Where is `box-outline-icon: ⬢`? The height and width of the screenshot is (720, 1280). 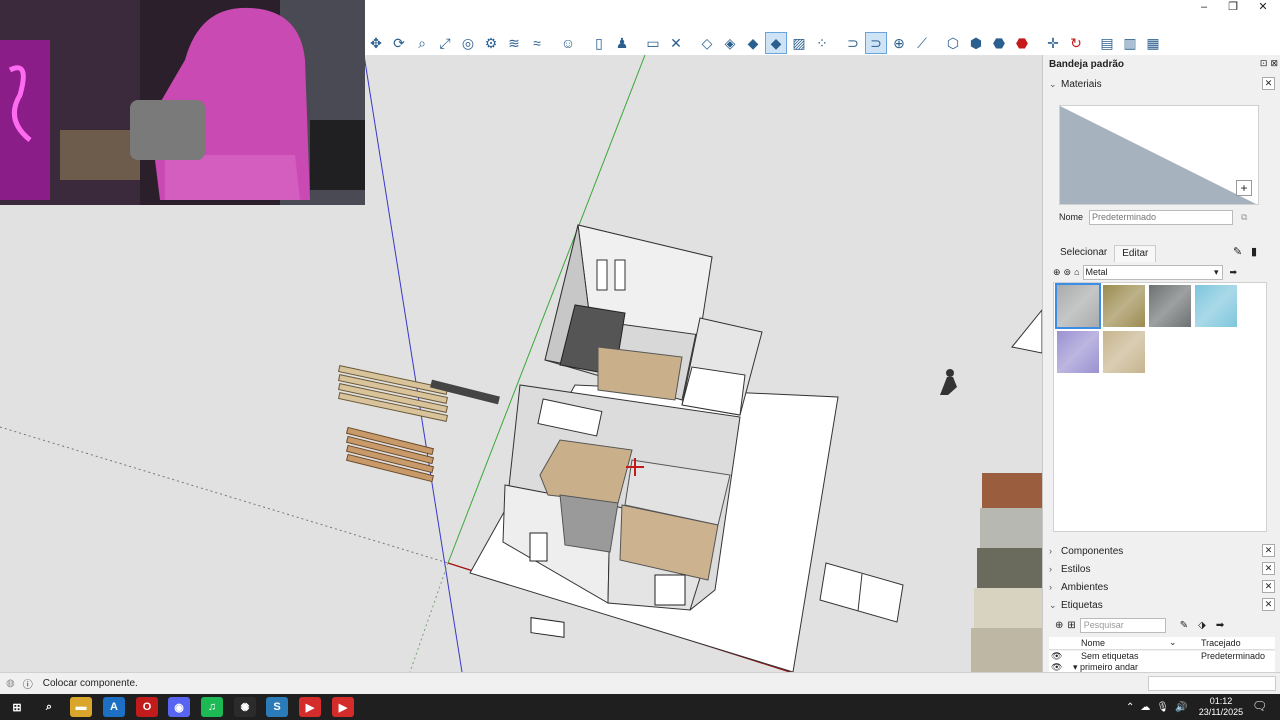 box-outline-icon: ⬢ is located at coordinates (976, 43).